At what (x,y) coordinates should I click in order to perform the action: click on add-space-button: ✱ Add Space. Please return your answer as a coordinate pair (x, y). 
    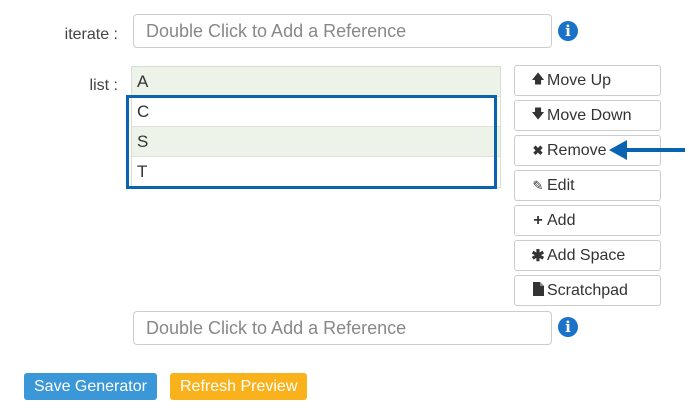
    Looking at the image, I should click on (587, 255).